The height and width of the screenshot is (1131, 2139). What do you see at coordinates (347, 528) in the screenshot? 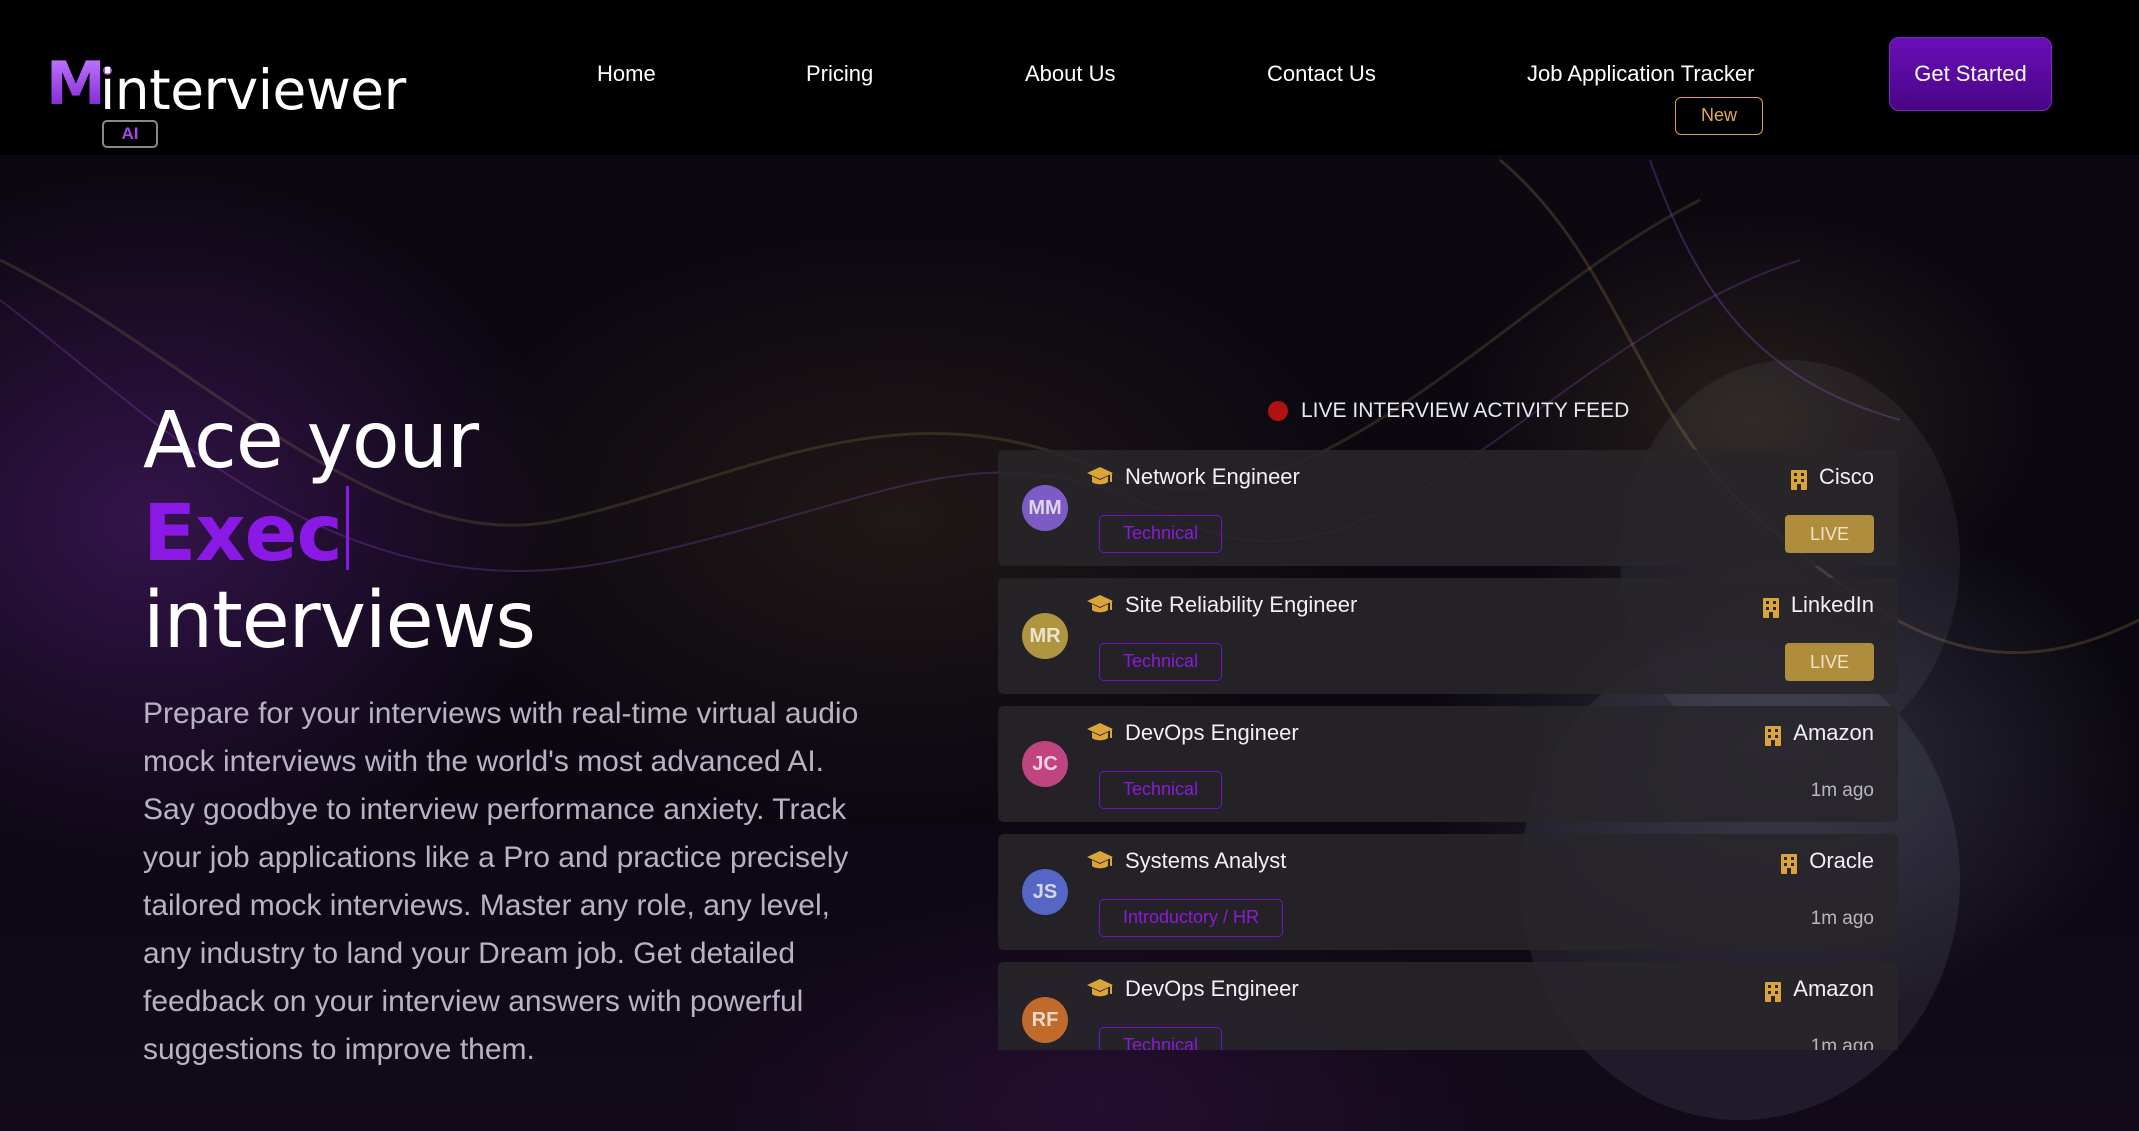
I see `typing-caret` at bounding box center [347, 528].